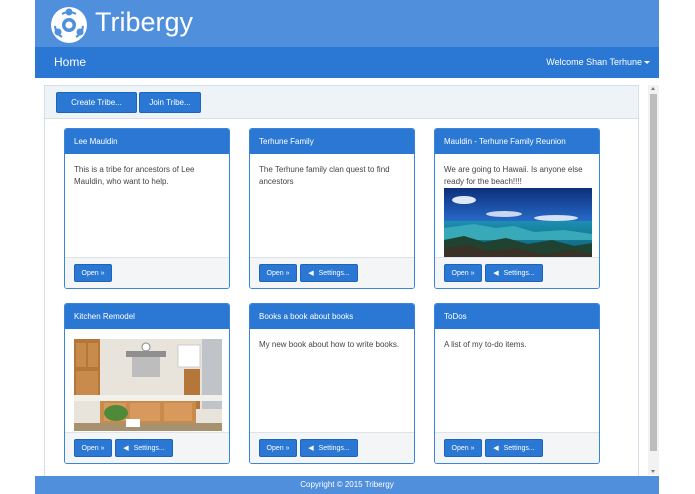 The width and height of the screenshot is (695, 494). What do you see at coordinates (69, 25) in the screenshot?
I see `people-network-icon` at bounding box center [69, 25].